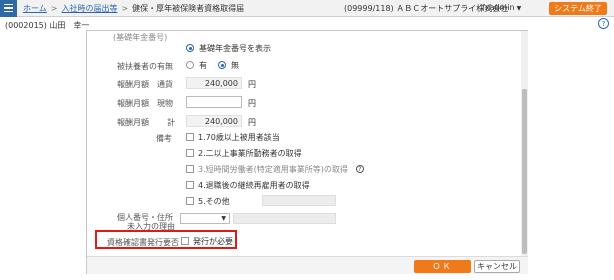 The width and height of the screenshot is (614, 280). What do you see at coordinates (133, 84) in the screenshot?
I see `remuneration-currency-label: 報酬月額` at bounding box center [133, 84].